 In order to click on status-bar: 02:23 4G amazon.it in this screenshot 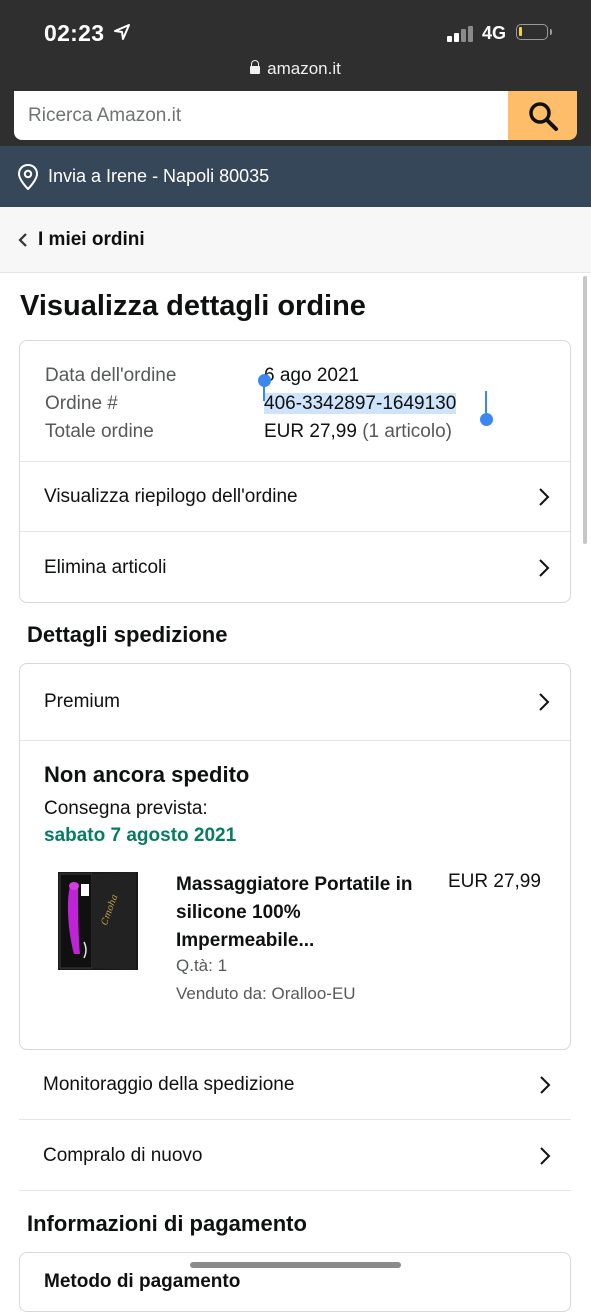, I will do `click(295, 45)`.